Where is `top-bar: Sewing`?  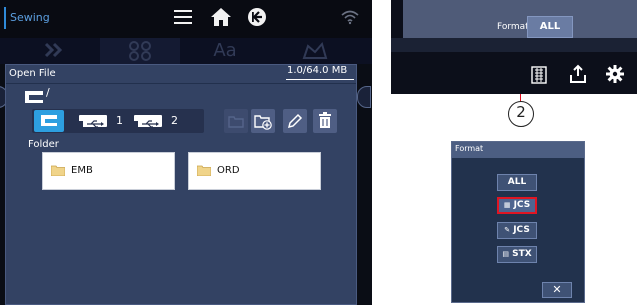
top-bar: Sewing is located at coordinates (186, 19).